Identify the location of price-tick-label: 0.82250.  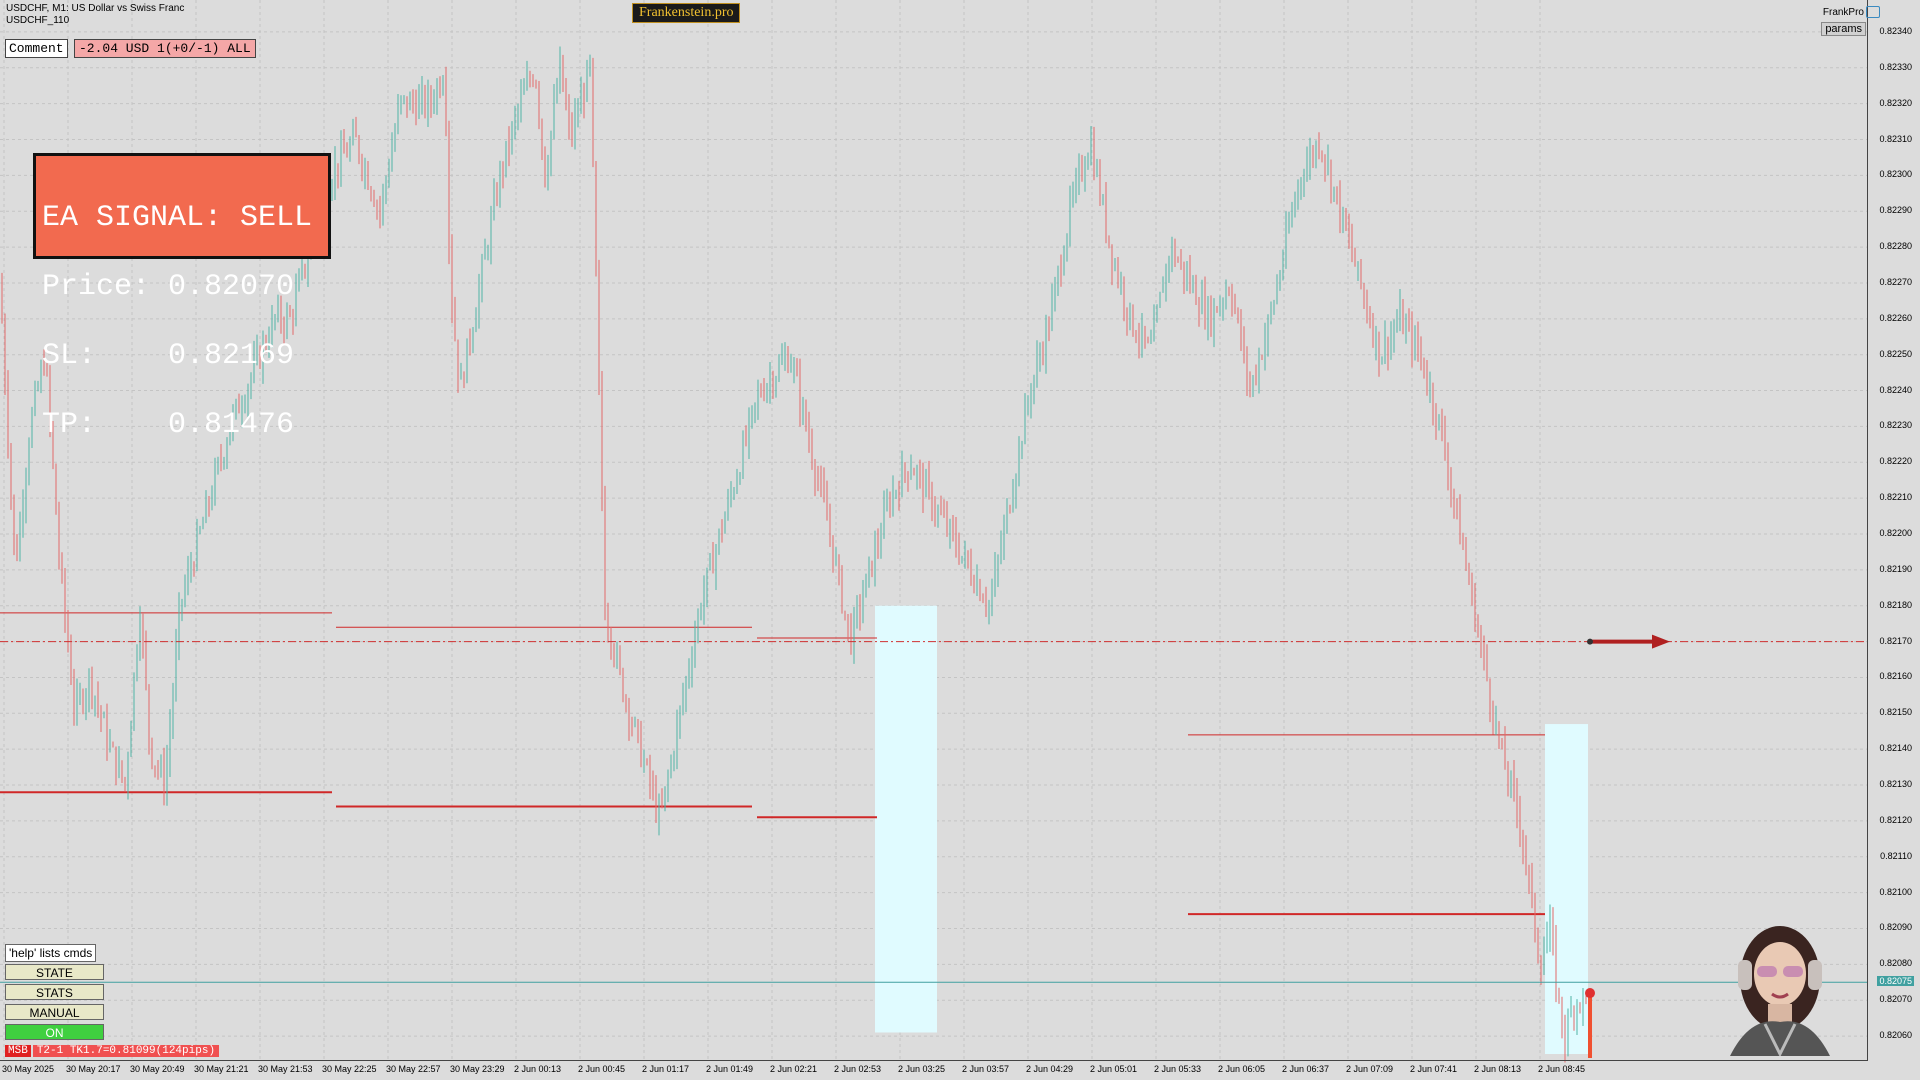
(1895, 353).